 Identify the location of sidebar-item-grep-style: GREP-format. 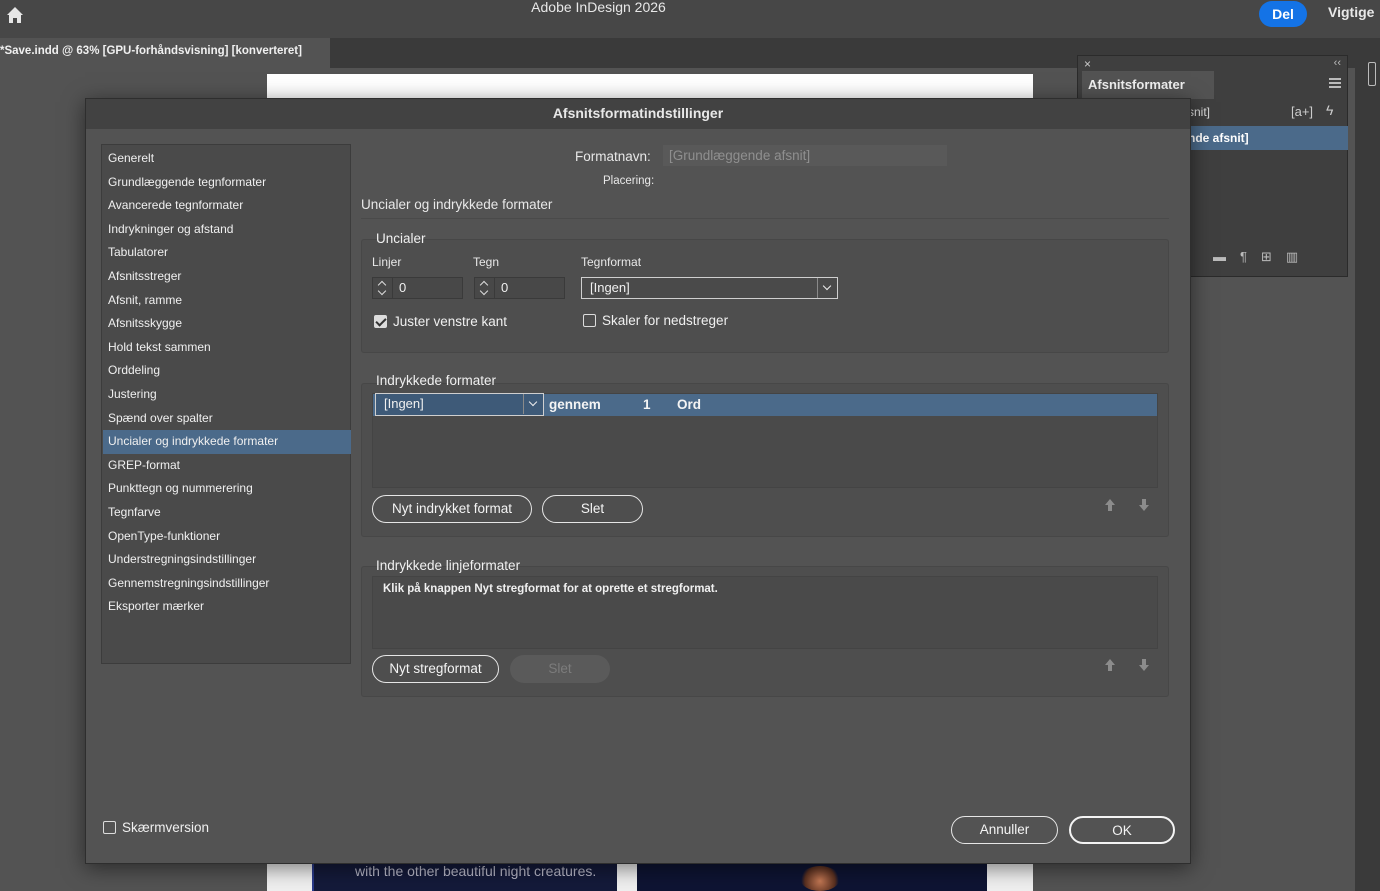
(227, 466).